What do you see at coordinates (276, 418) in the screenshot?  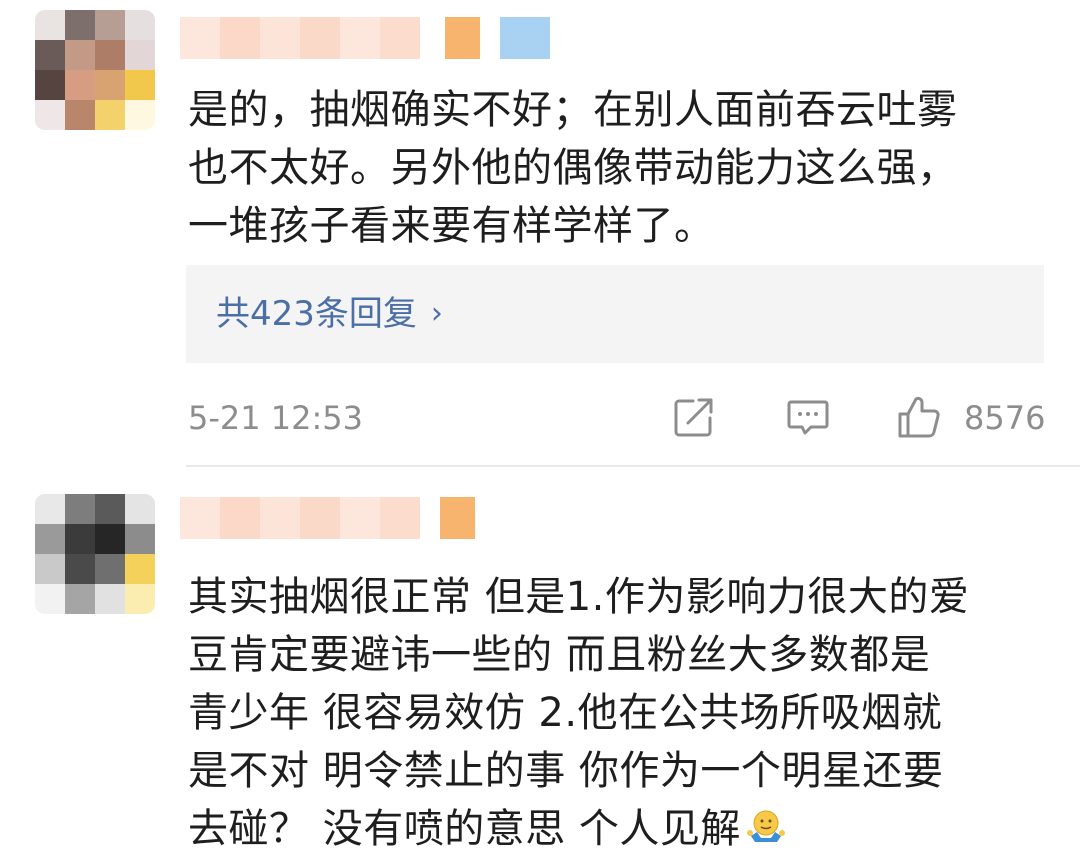 I see `timestamp: 5-21 12:53` at bounding box center [276, 418].